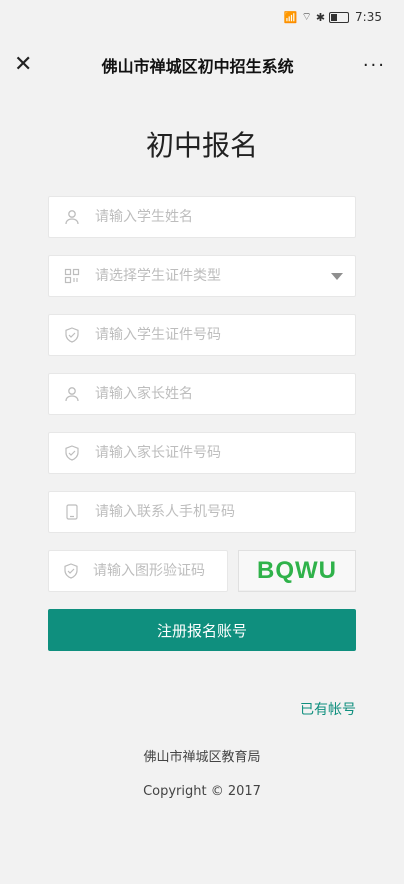 This screenshot has height=884, width=404. I want to click on status-icons: 📶 ⌔ ✱, so click(316, 17).